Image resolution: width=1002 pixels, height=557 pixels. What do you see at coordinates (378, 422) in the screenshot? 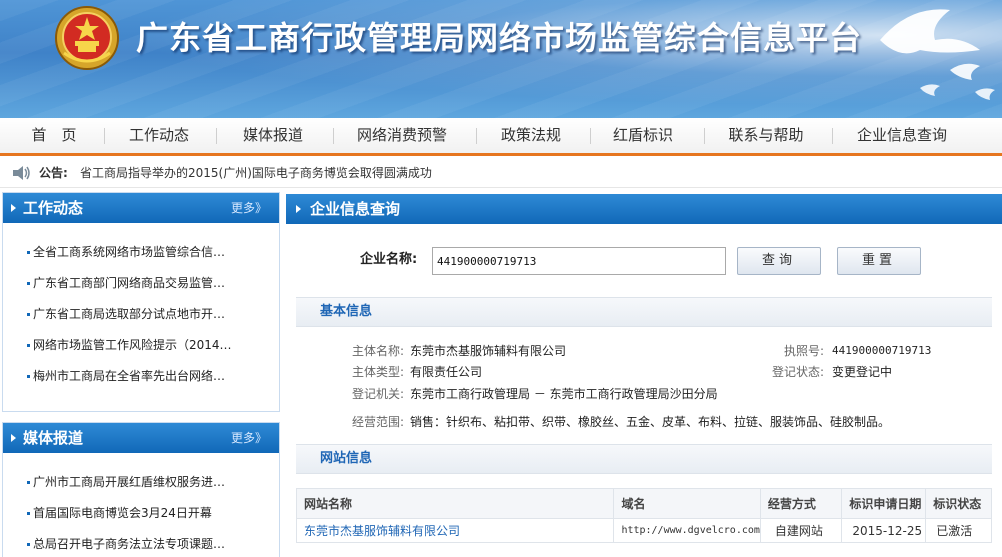
I see `business-scope-label: 经营范围:` at bounding box center [378, 422].